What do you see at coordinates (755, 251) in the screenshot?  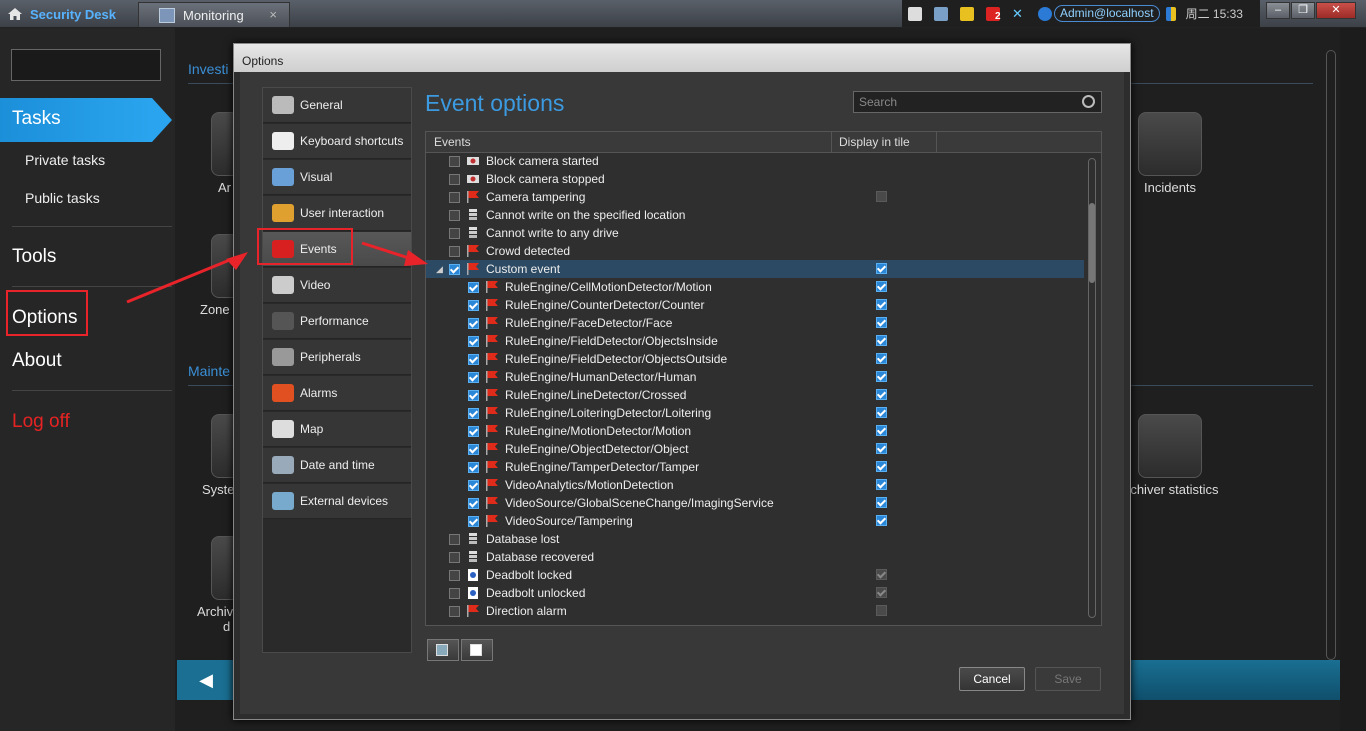 I see `event-row: Crowd detected` at bounding box center [755, 251].